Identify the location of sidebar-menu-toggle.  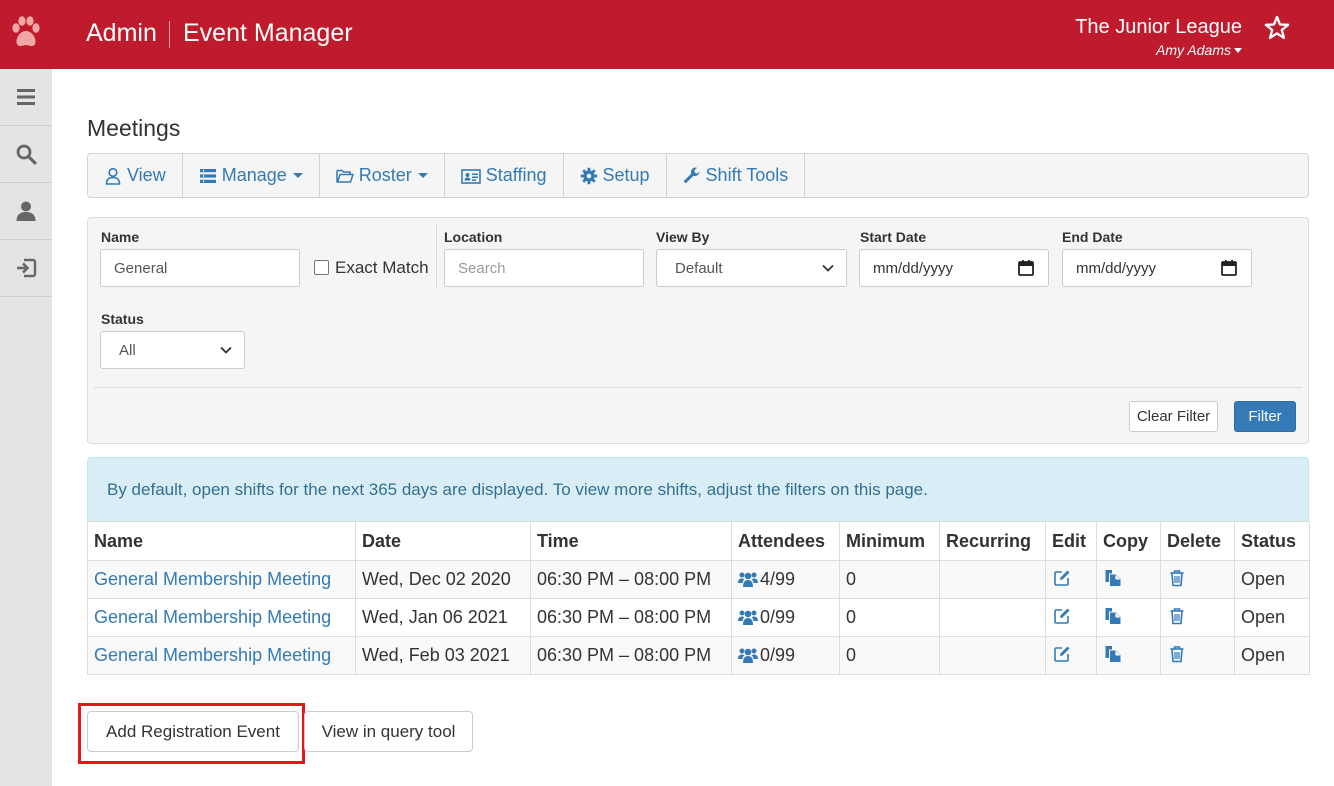
(26, 97).